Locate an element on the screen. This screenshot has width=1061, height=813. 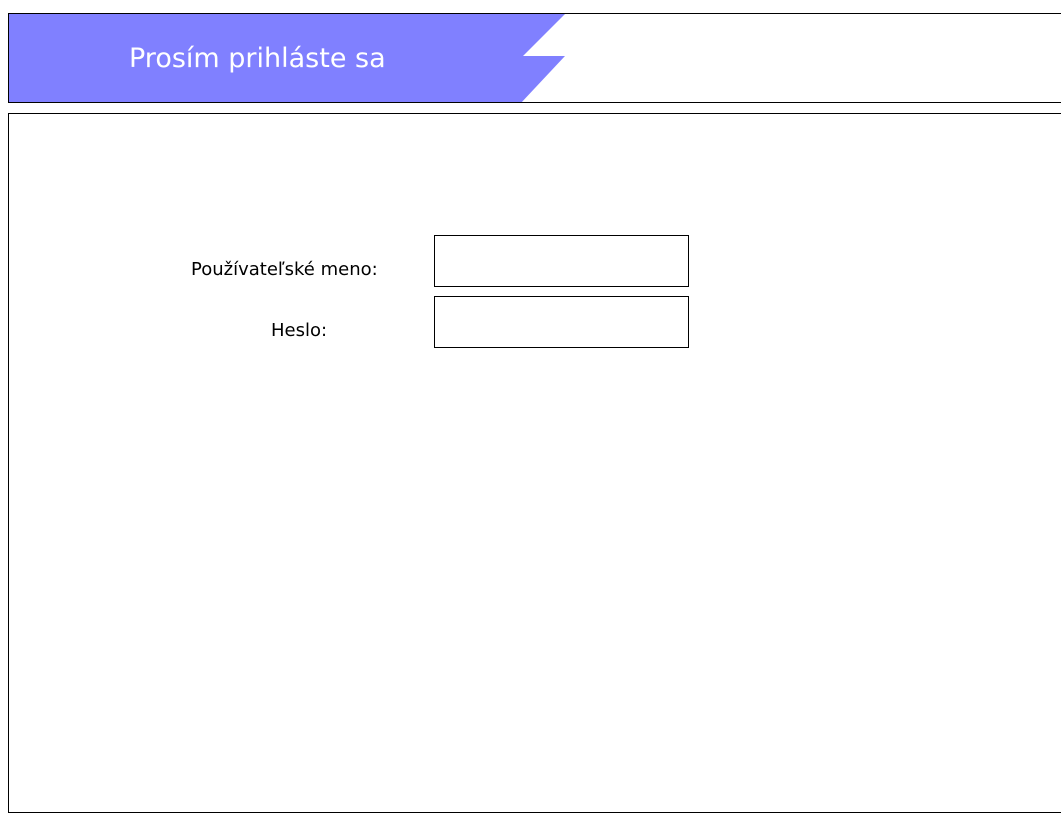
username-field is located at coordinates (561, 261).